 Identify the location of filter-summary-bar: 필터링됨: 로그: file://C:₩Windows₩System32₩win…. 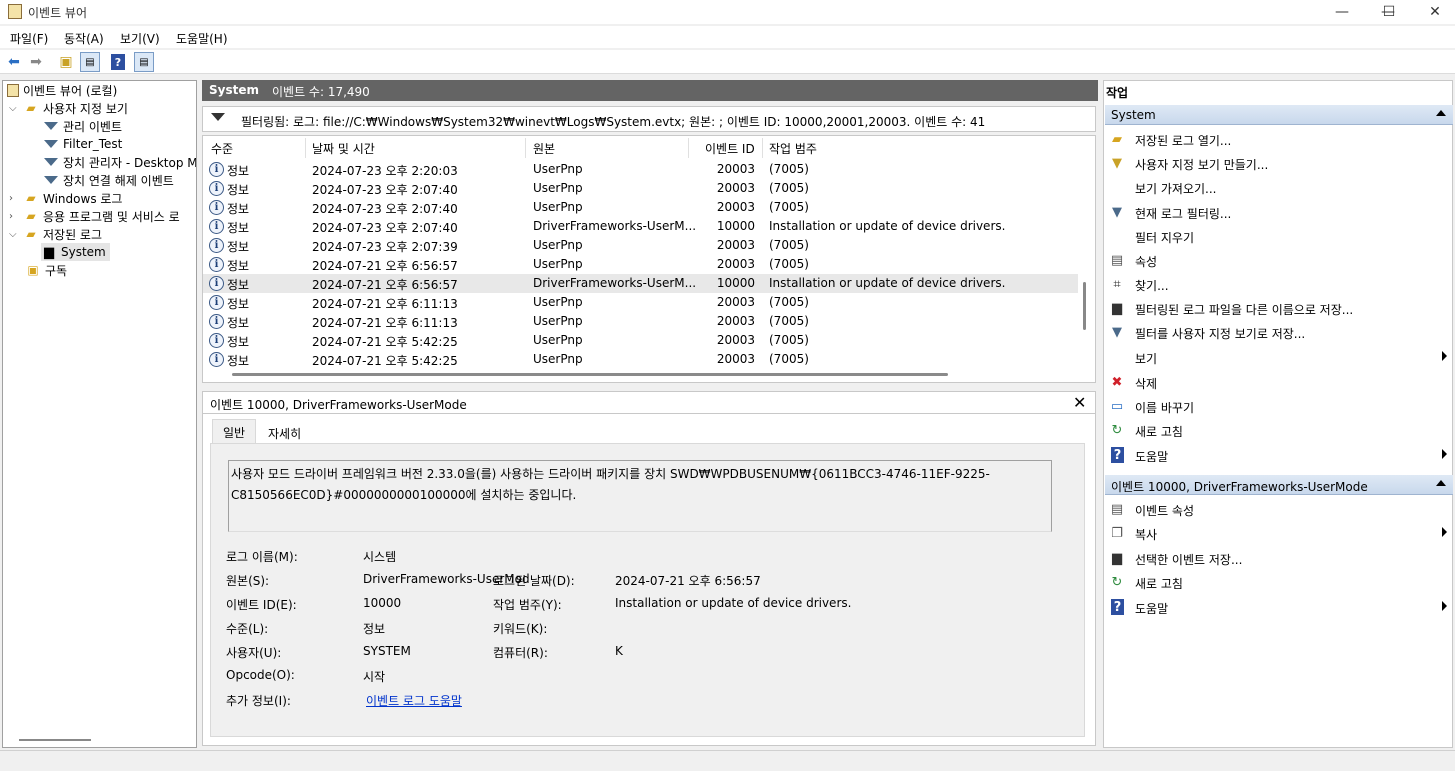
(649, 119).